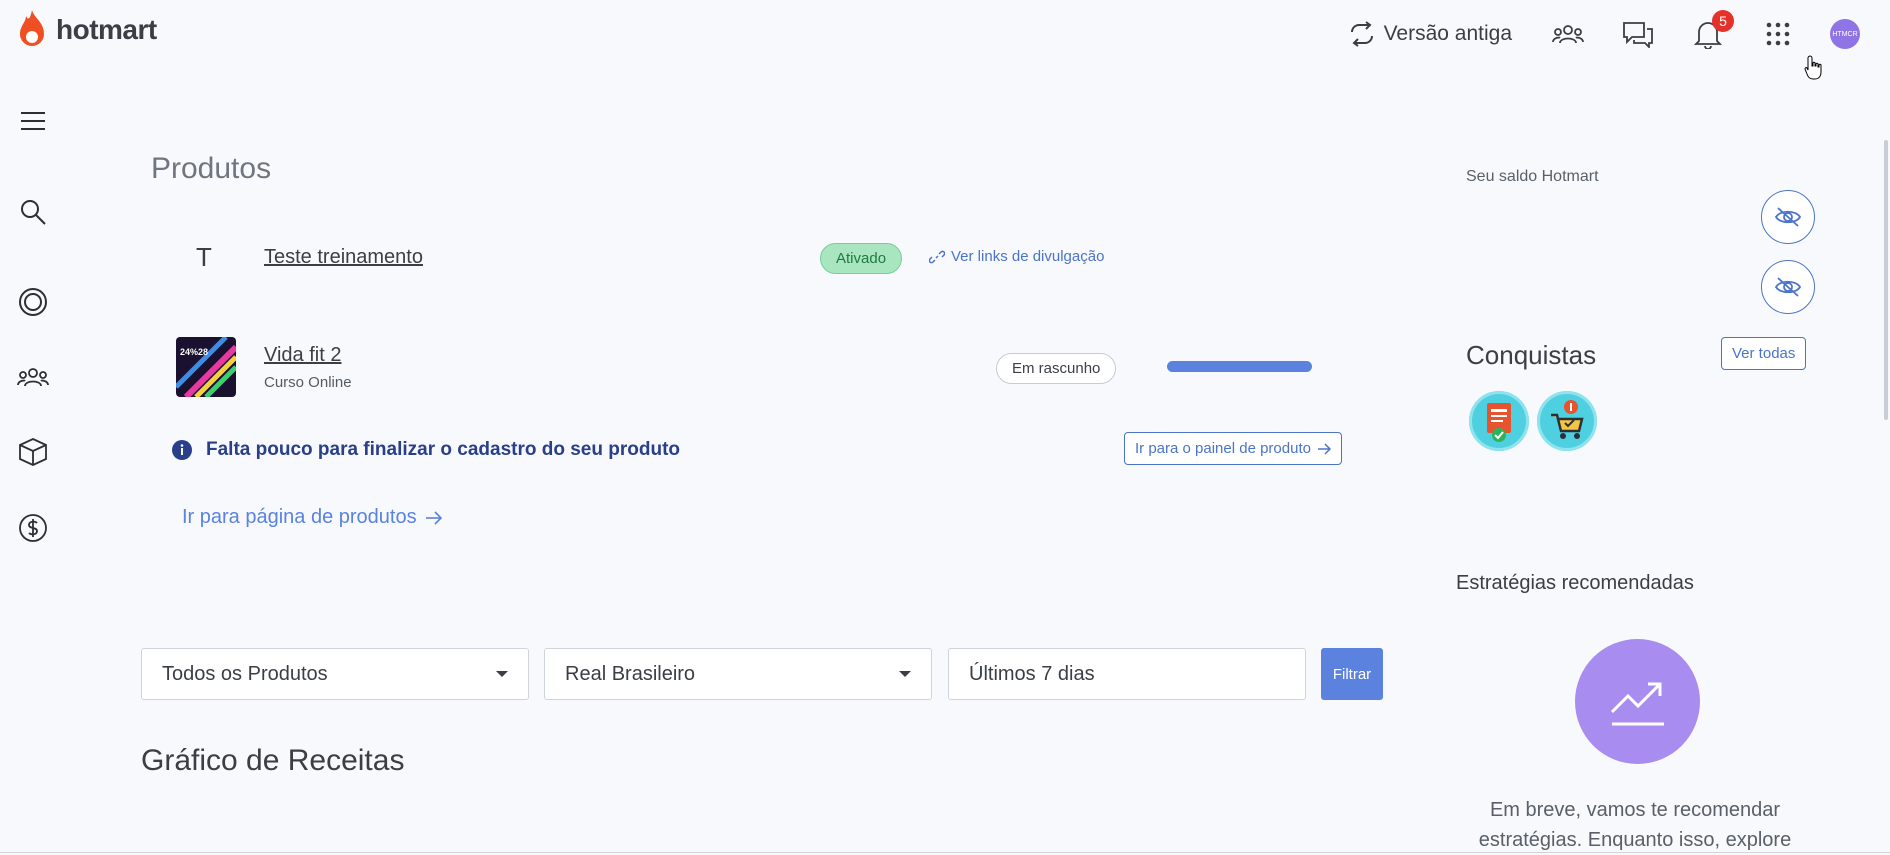 This screenshot has width=1890, height=855. What do you see at coordinates (1028, 256) in the screenshot?
I see `view-links-label: Ver links de divulgação` at bounding box center [1028, 256].